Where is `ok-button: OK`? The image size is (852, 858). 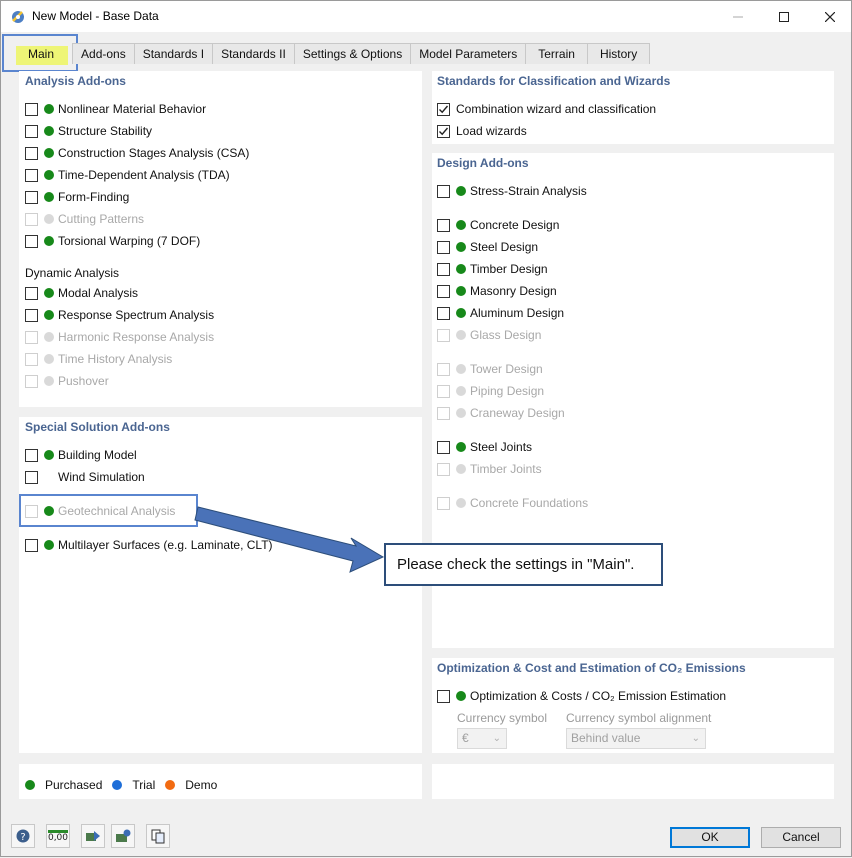 ok-button: OK is located at coordinates (710, 837).